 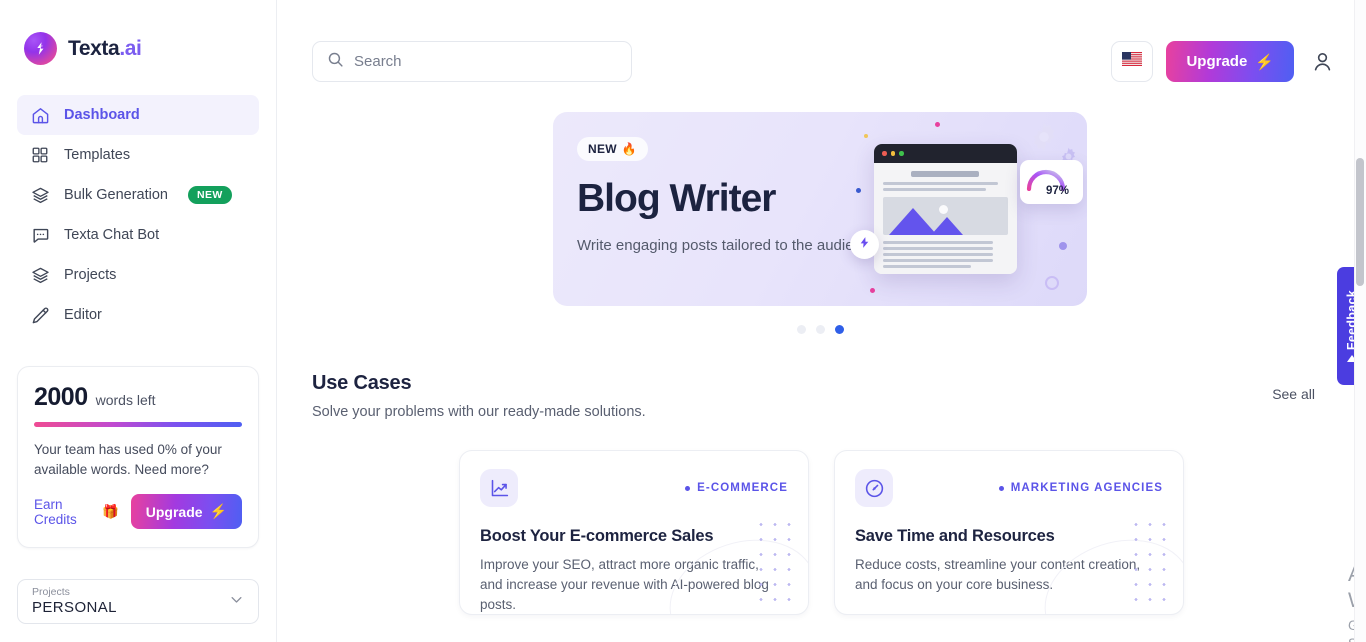 I want to click on sidebar-item-label: Bulk Generation, so click(x=116, y=195).